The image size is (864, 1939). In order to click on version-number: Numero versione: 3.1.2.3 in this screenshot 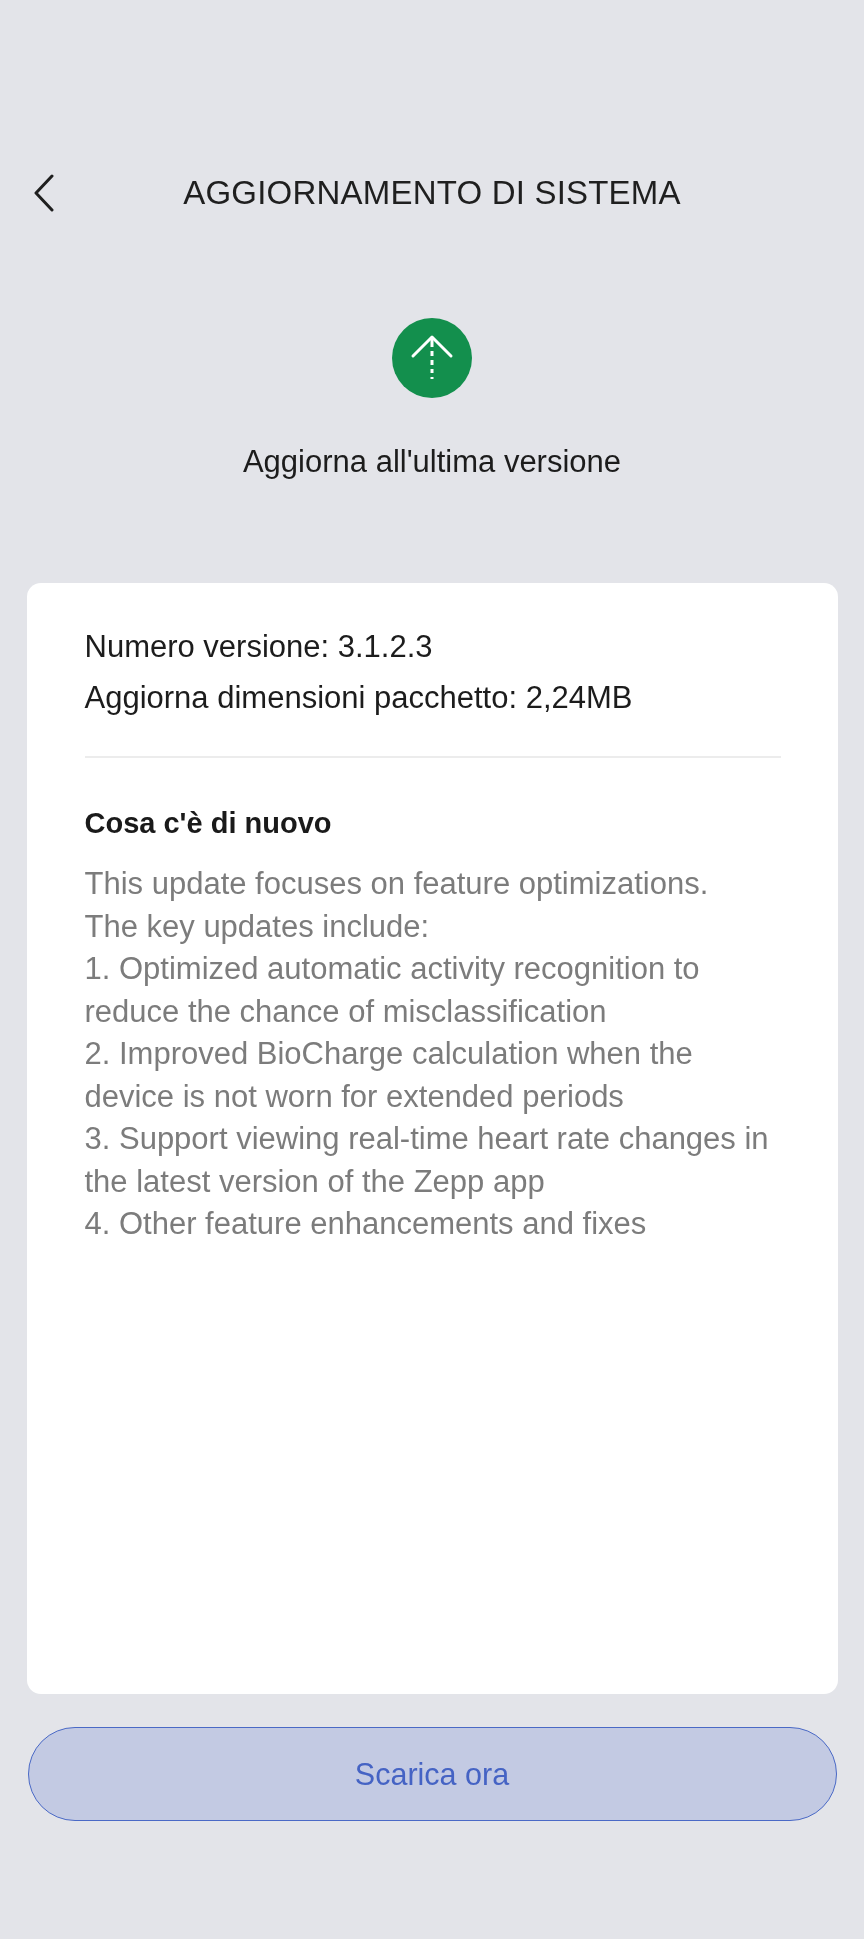, I will do `click(259, 647)`.